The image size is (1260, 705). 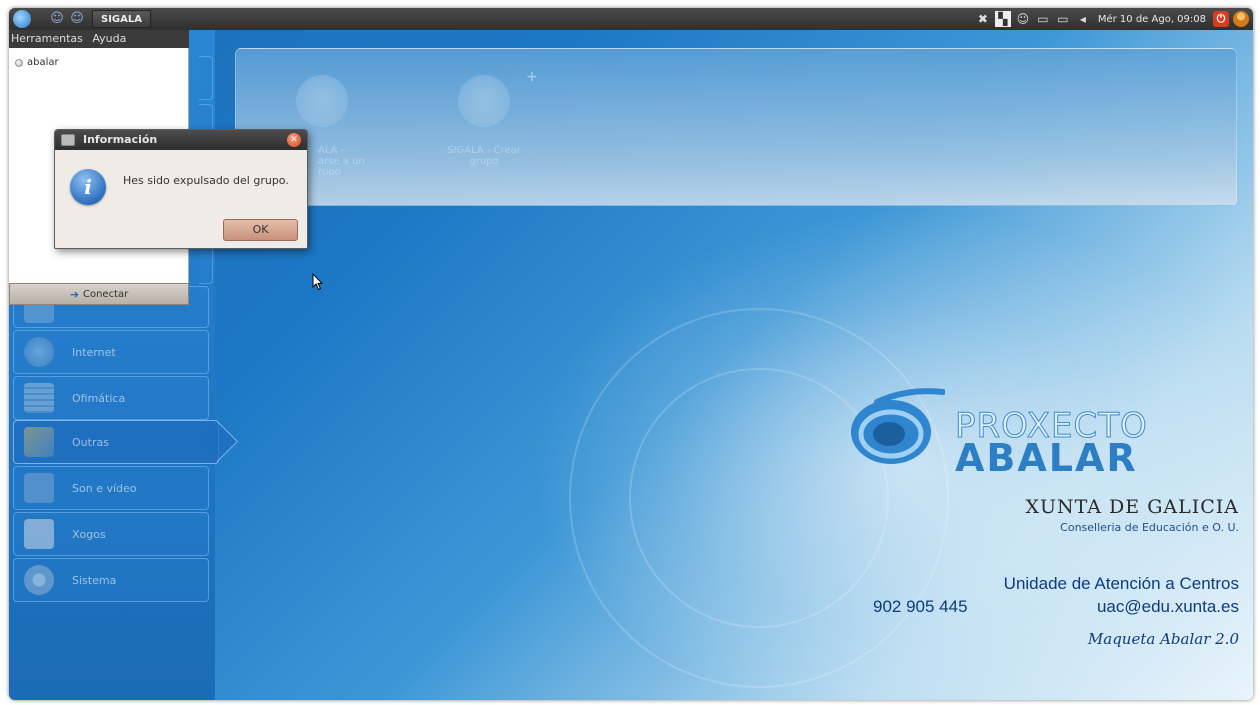 I want to click on category-label: Ofimática, so click(x=99, y=398).